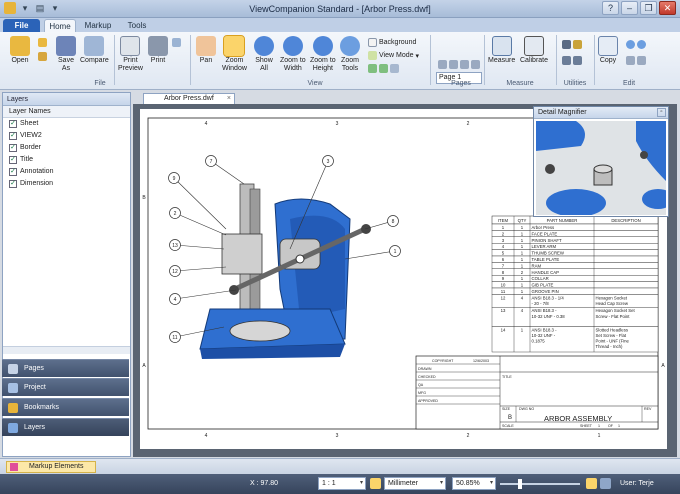 This screenshot has width=680, height=494. I want to click on units-select: Millimeter ▾, so click(415, 483).